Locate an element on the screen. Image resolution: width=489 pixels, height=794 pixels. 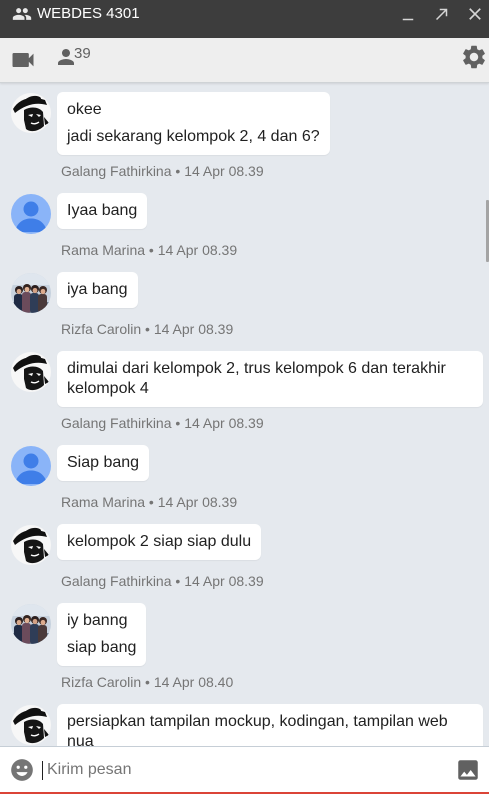
image-icon is located at coordinates (468, 770).